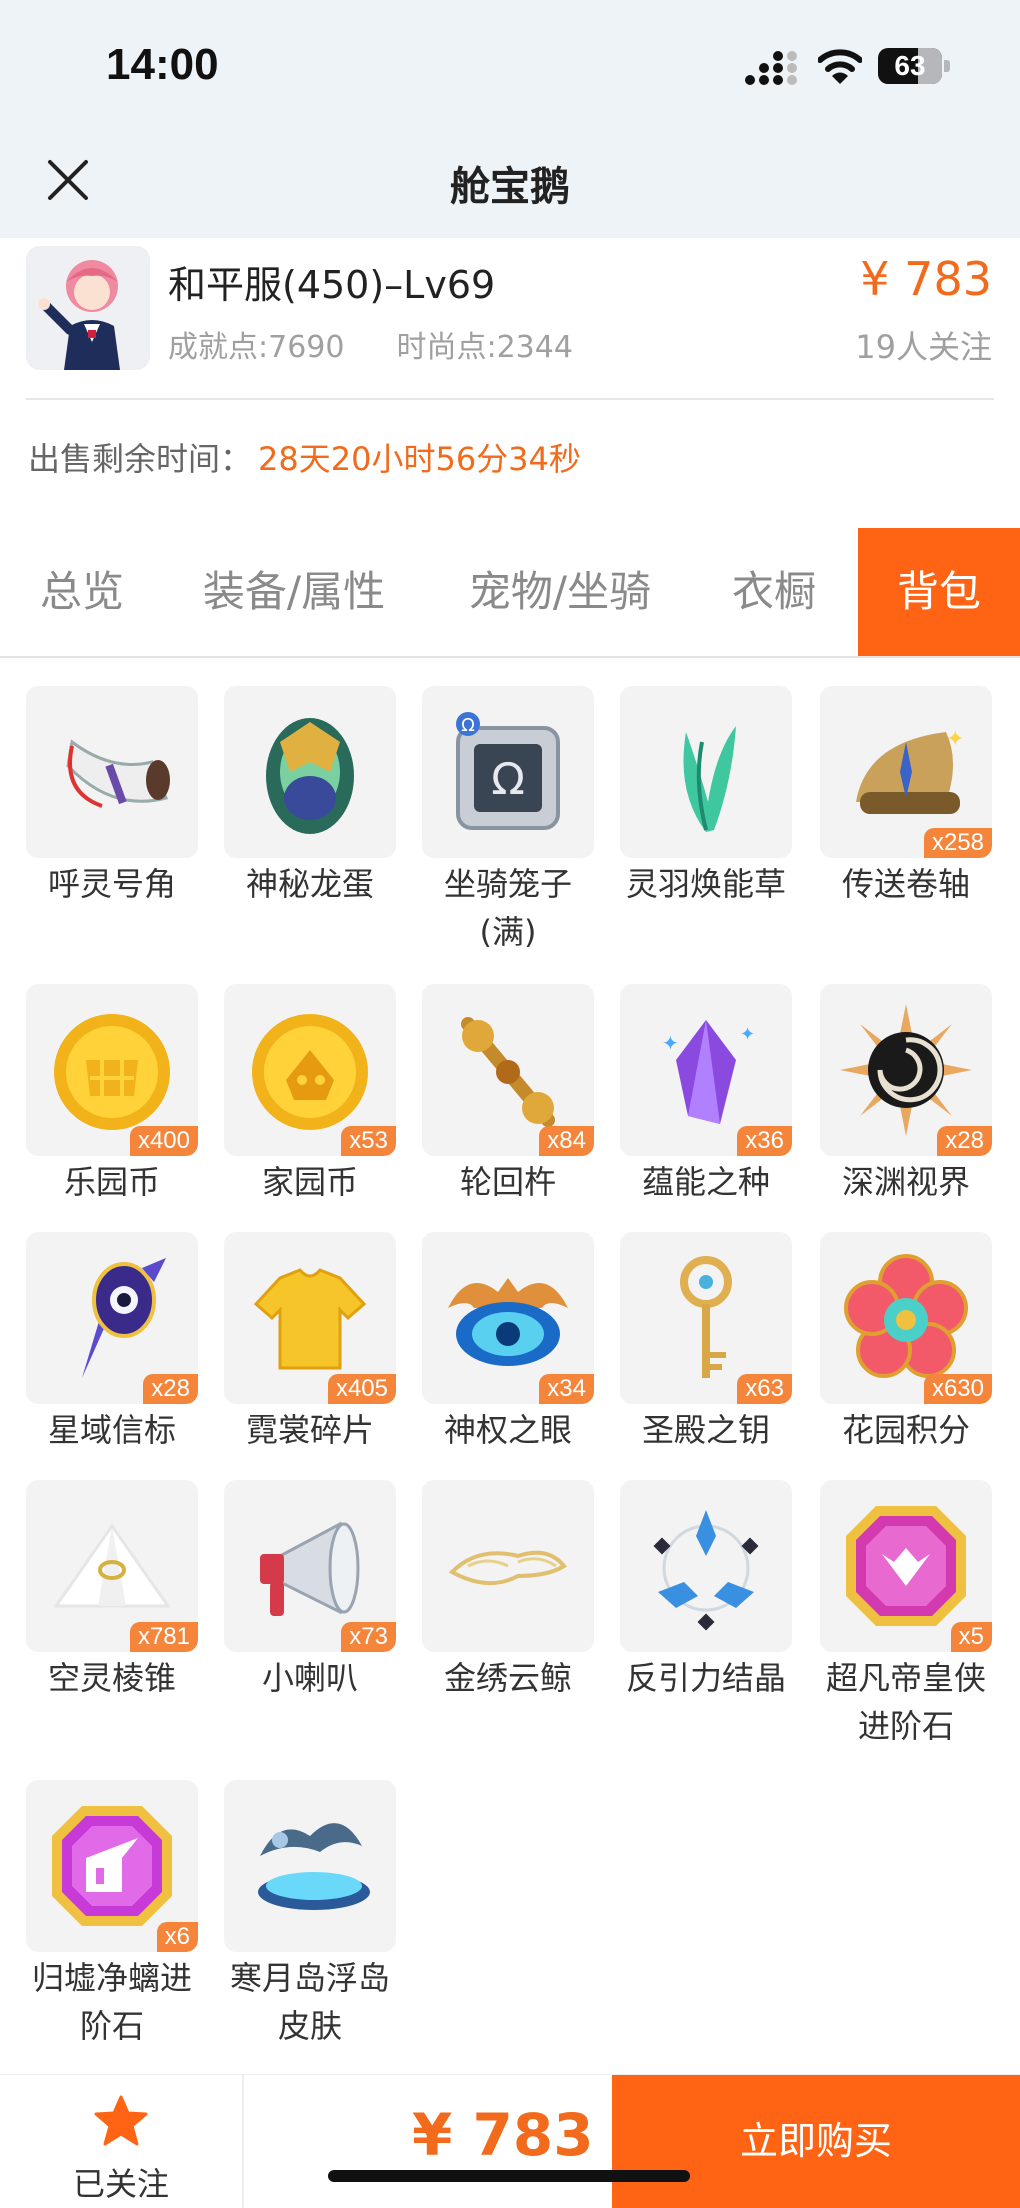 Image resolution: width=1020 pixels, height=2208 pixels. Describe the element at coordinates (764, 1141) in the screenshot. I see `item-count-badge: x36` at that location.